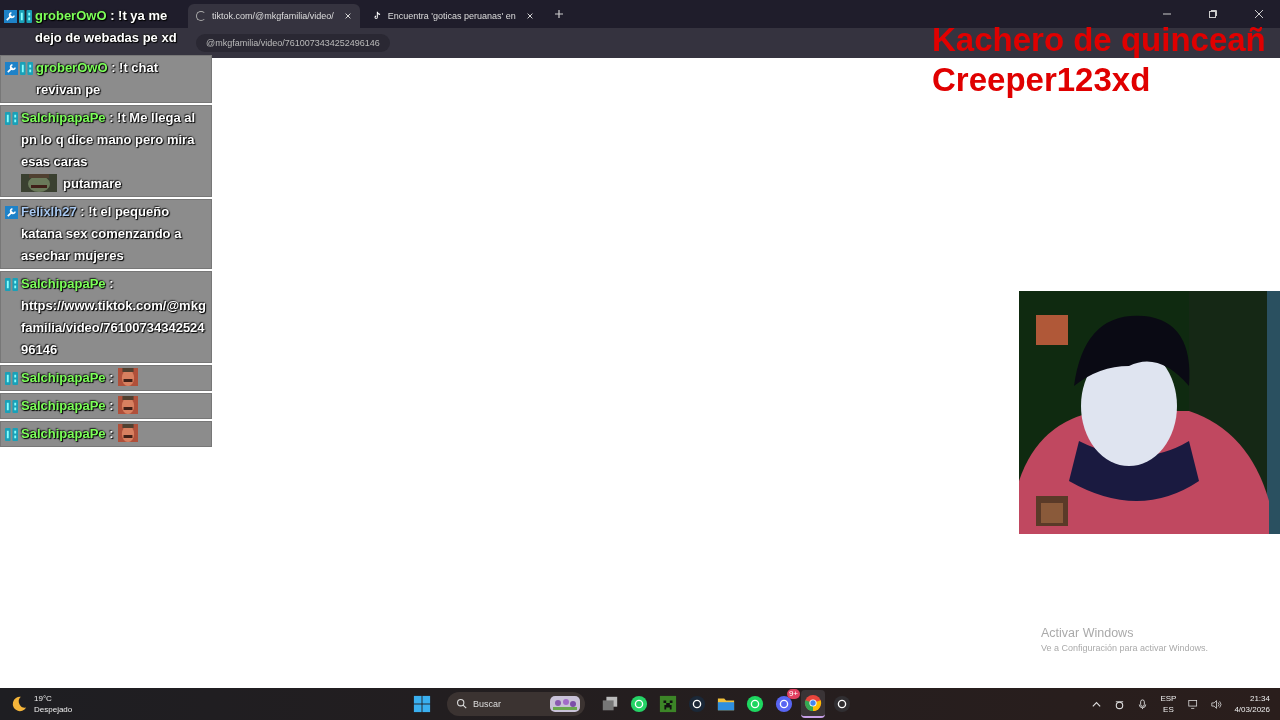 The image size is (1280, 720). I want to click on new-tab-icon, so click(558, 14).